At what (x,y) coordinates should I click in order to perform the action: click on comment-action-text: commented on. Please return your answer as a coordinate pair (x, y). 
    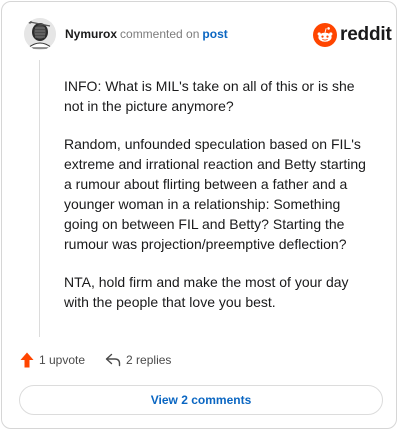
    Looking at the image, I should click on (160, 34).